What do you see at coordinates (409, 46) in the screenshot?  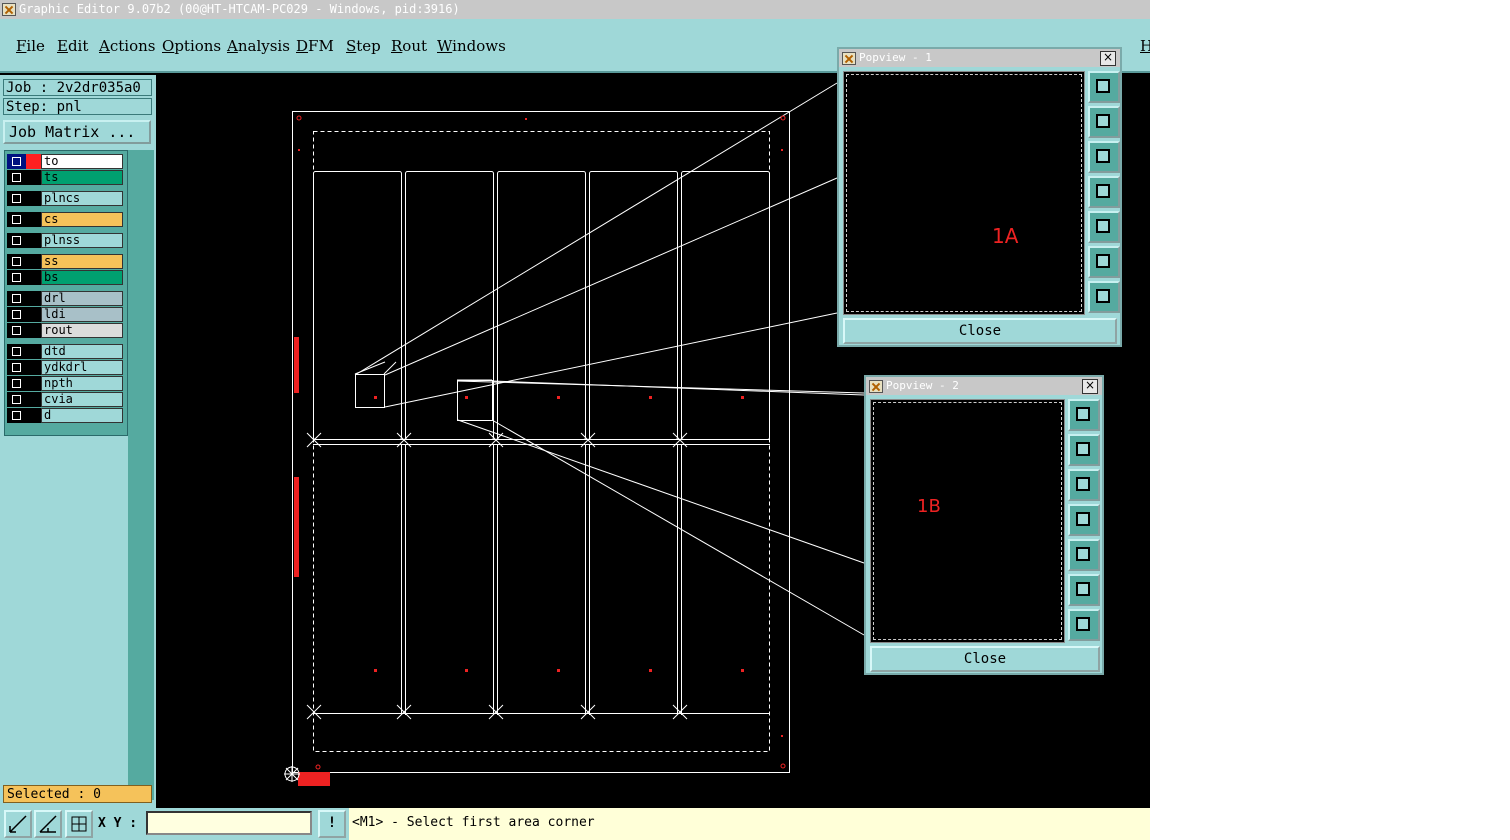 I see `menu-rout: Rout` at bounding box center [409, 46].